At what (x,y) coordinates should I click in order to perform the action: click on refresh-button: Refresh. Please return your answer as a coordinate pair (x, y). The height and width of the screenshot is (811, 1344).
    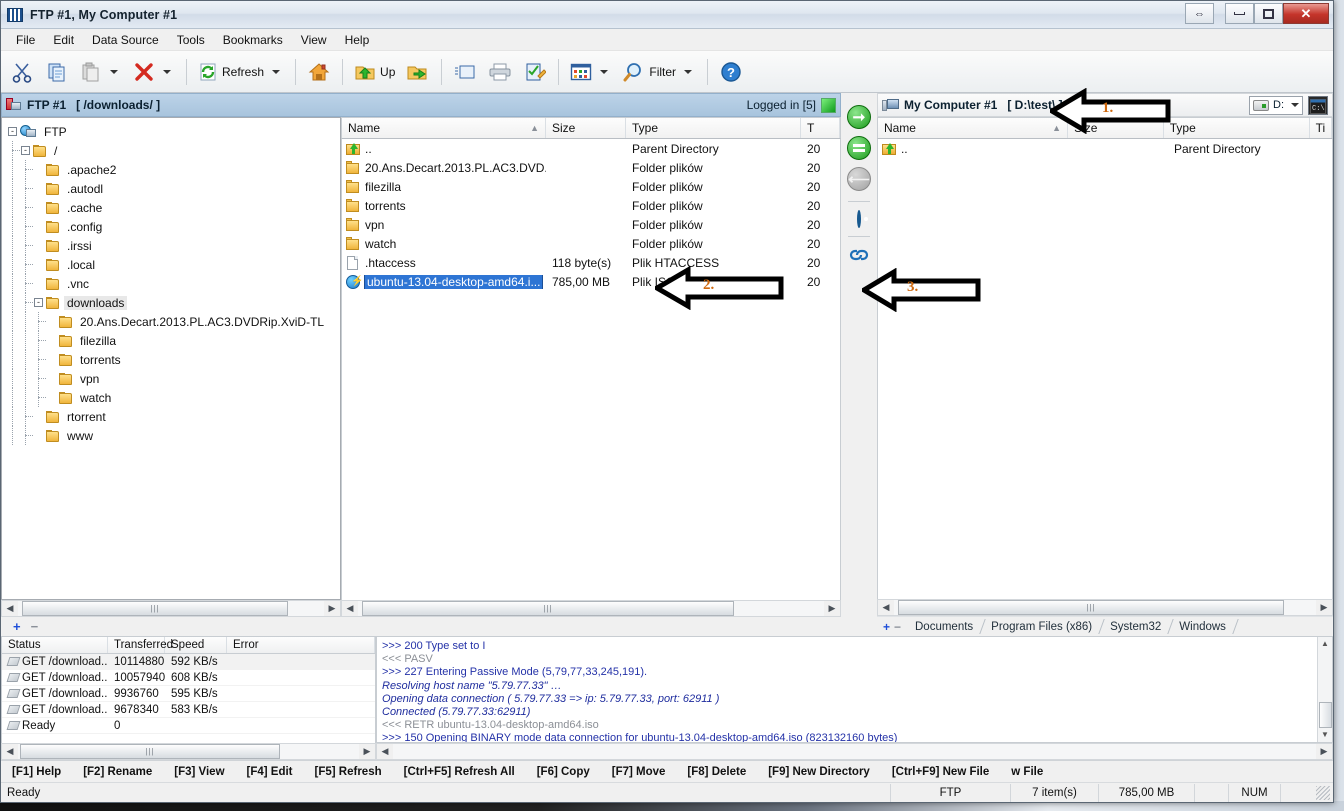
    Looking at the image, I should click on (241, 72).